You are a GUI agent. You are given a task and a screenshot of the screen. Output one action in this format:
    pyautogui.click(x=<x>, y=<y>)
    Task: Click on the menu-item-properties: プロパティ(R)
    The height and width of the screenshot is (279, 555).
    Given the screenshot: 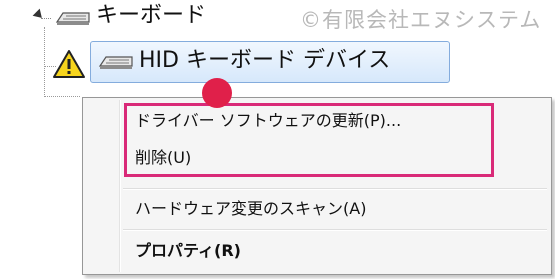 What is the action you would take?
    pyautogui.click(x=188, y=251)
    